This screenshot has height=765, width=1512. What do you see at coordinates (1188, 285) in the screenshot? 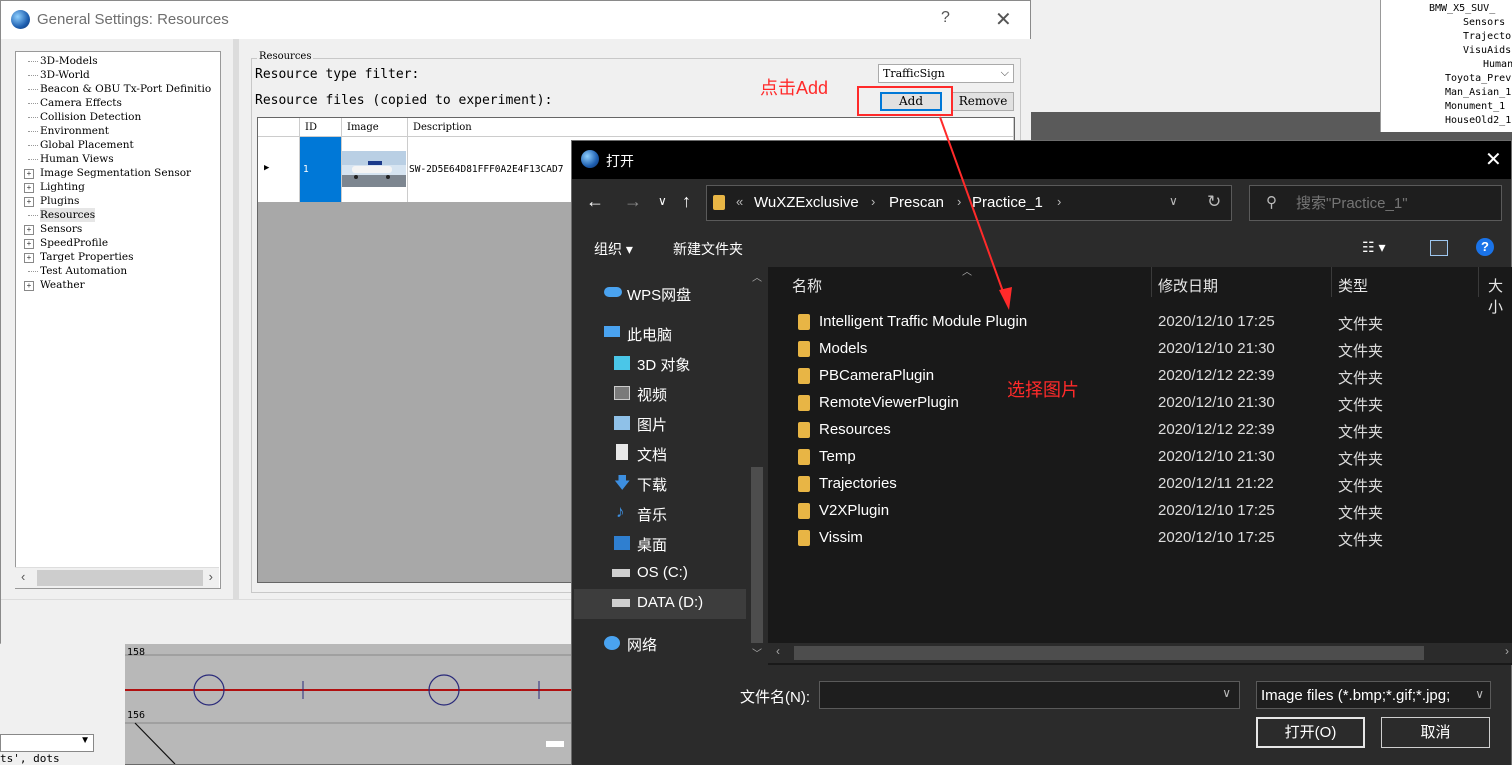
I see `column-header-date: 修改日期` at bounding box center [1188, 285].